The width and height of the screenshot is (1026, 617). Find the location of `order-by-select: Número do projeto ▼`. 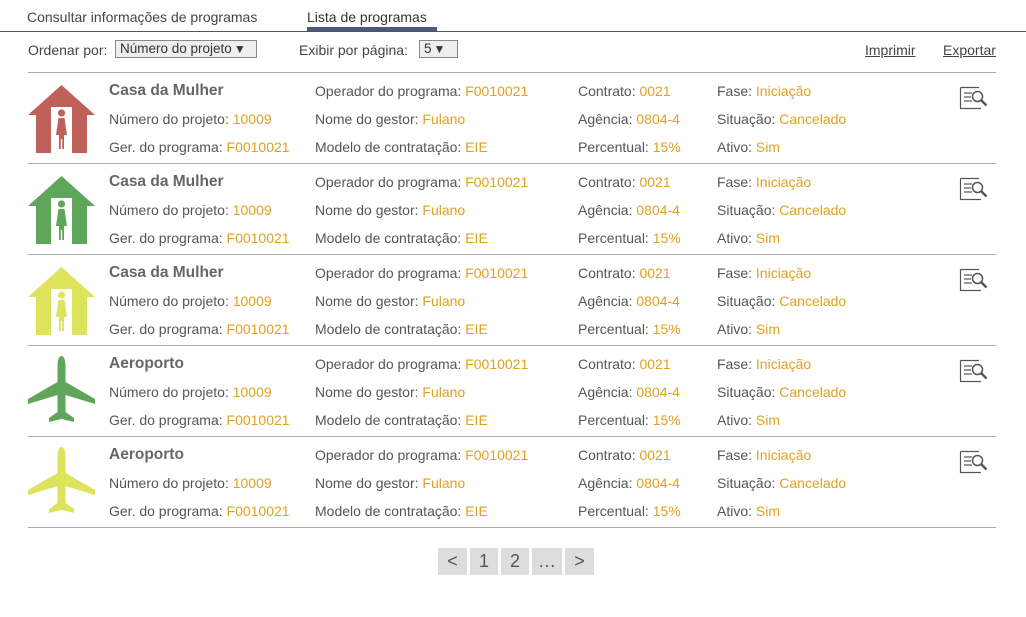

order-by-select: Número do projeto ▼ is located at coordinates (186, 49).